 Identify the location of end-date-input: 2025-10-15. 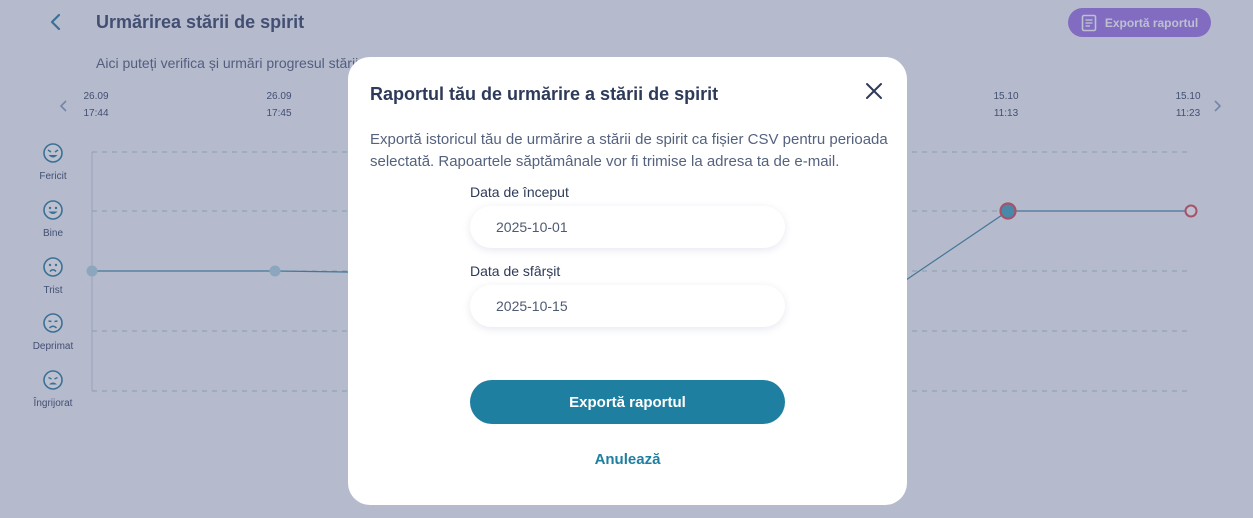
(627, 306).